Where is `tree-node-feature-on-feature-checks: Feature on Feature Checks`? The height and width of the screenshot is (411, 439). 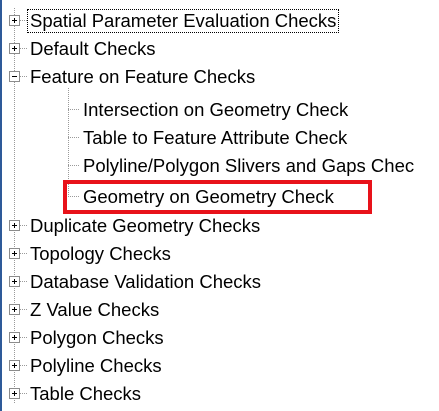
tree-node-feature-on-feature-checks: Feature on Feature Checks is located at coordinates (142, 77).